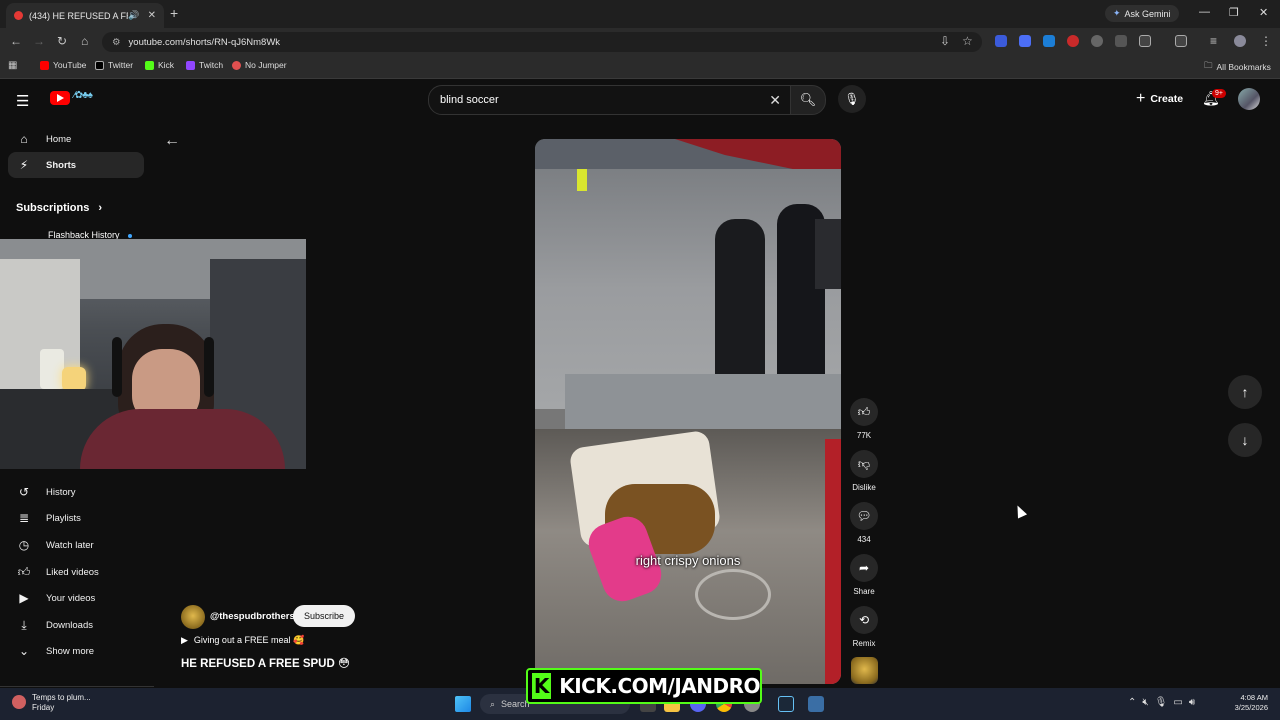 The height and width of the screenshot is (720, 1280). What do you see at coordinates (1164, 702) in the screenshot?
I see `system-tray-icons: ⌃🔇︎🎙︎▭🔊︎` at bounding box center [1164, 702].